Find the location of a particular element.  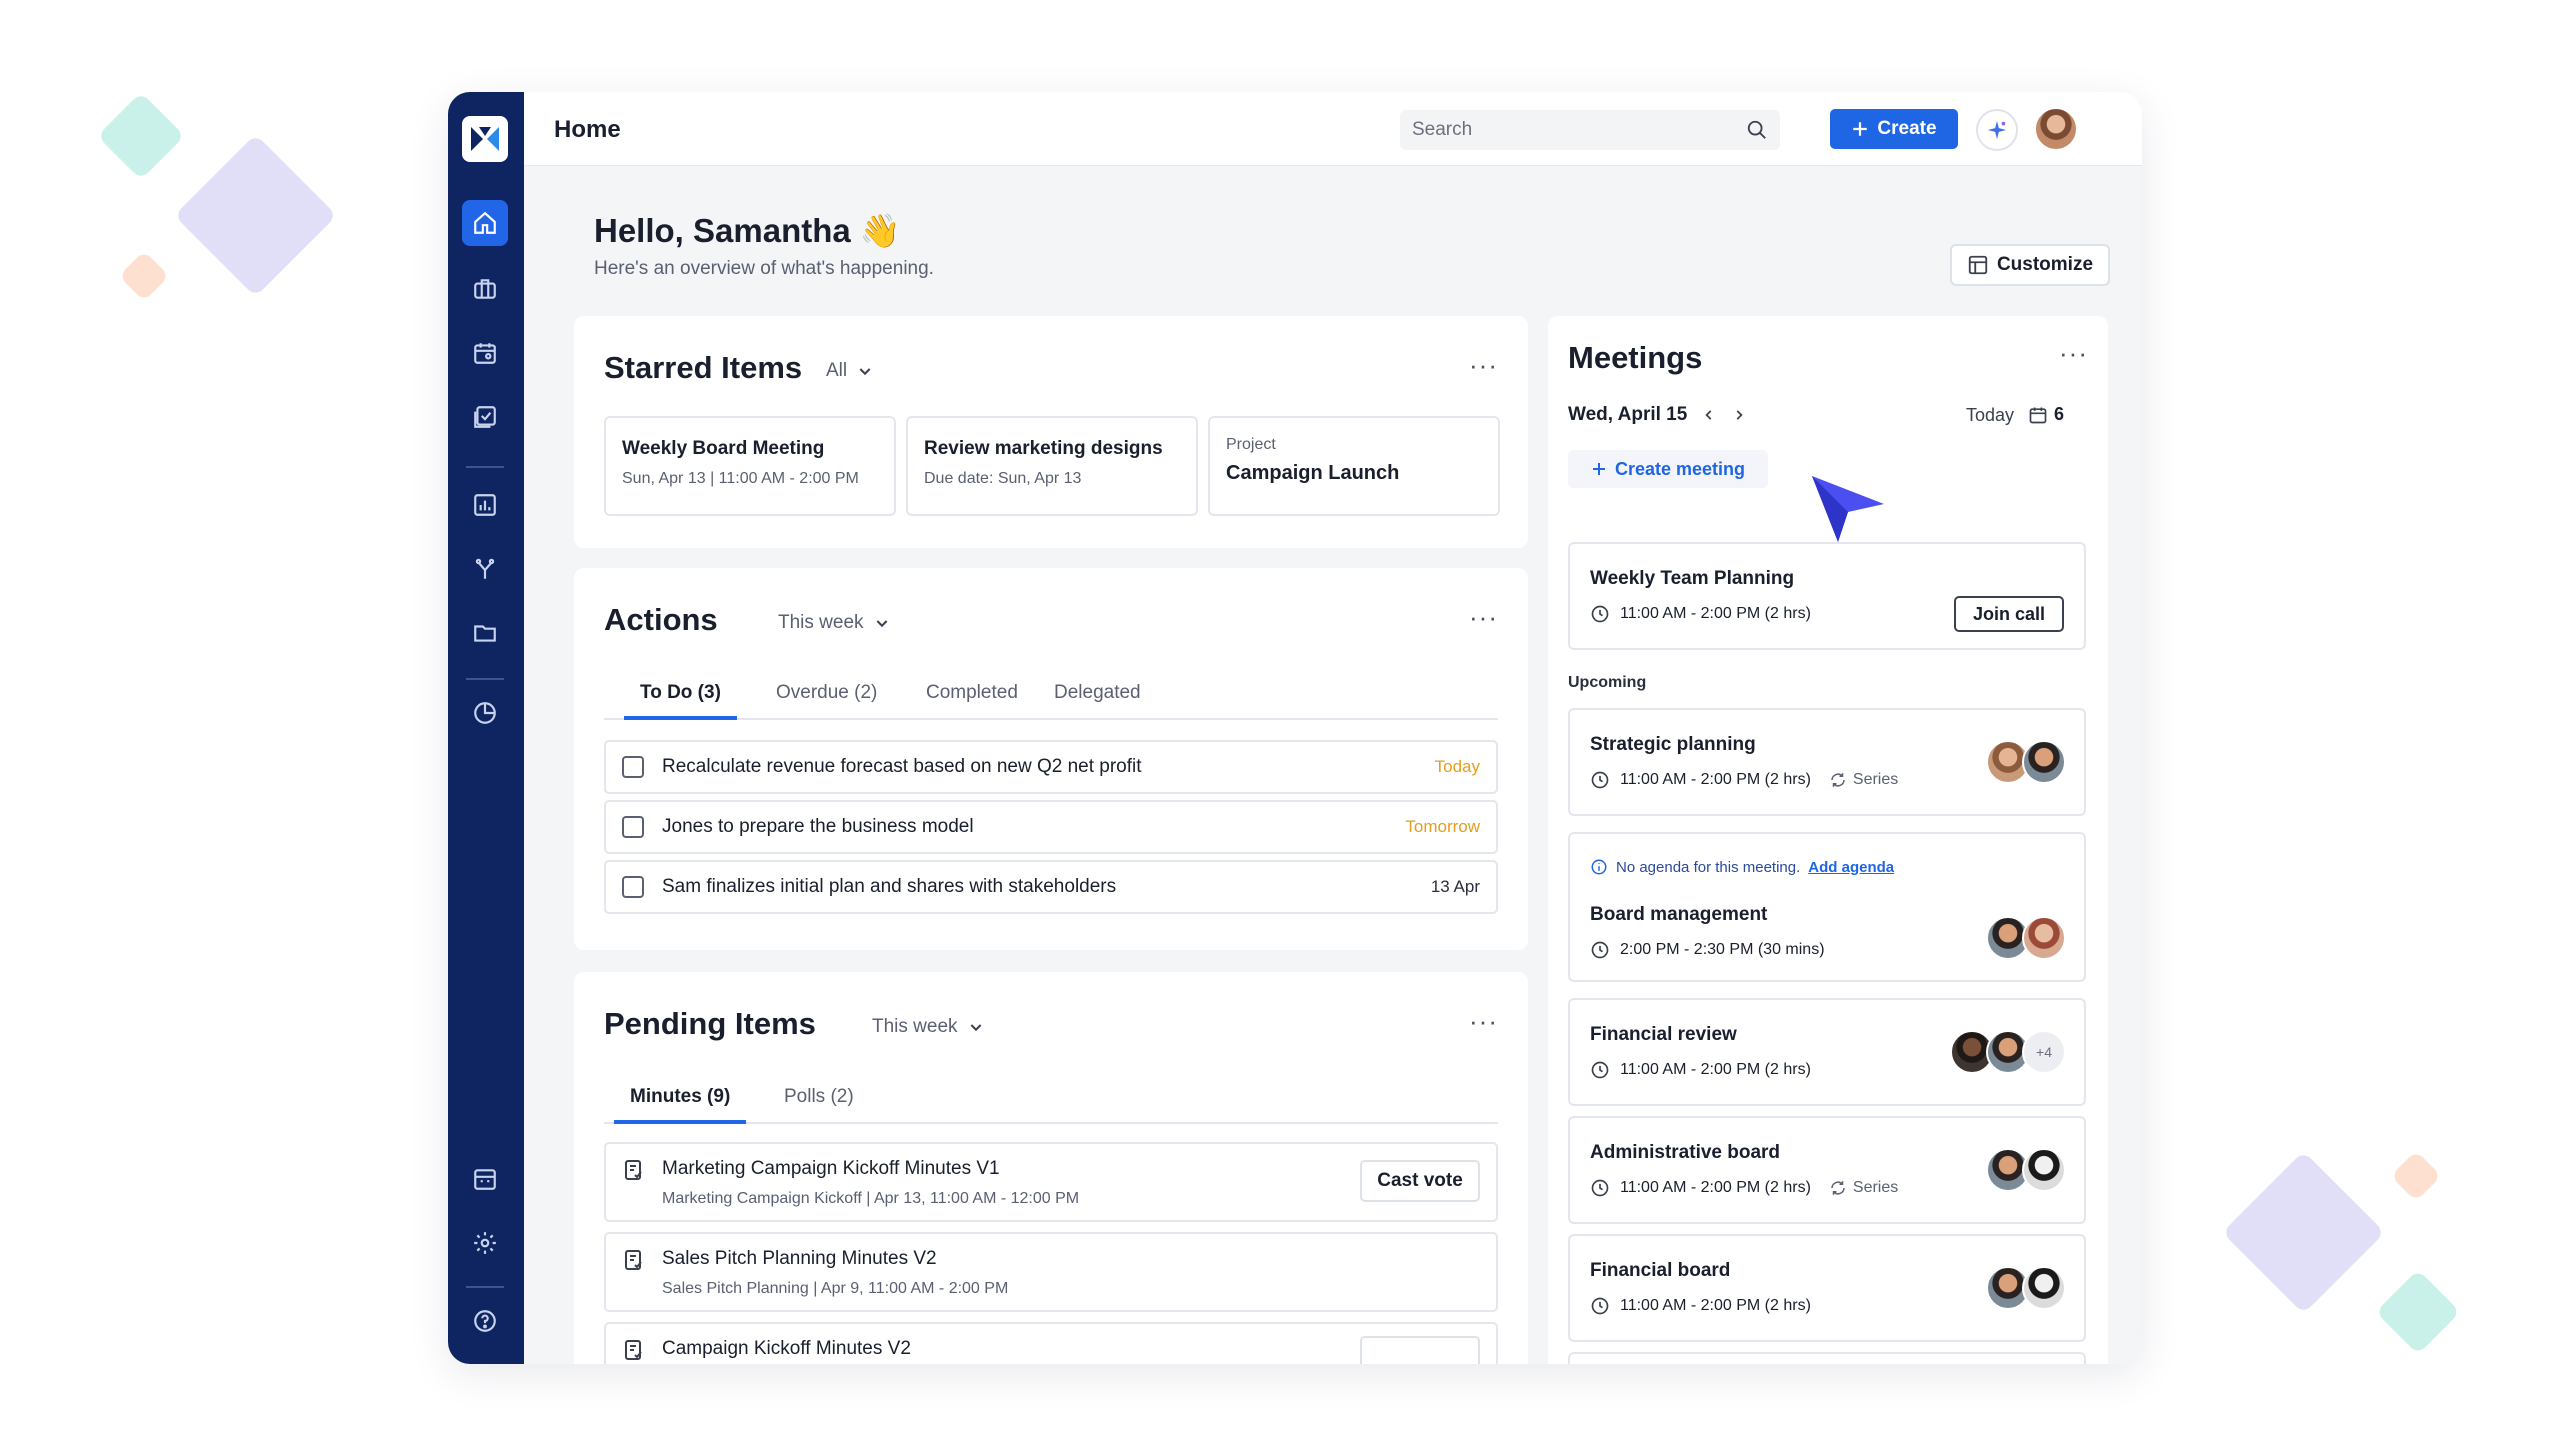

sidebar-item-organization is located at coordinates (485, 289).